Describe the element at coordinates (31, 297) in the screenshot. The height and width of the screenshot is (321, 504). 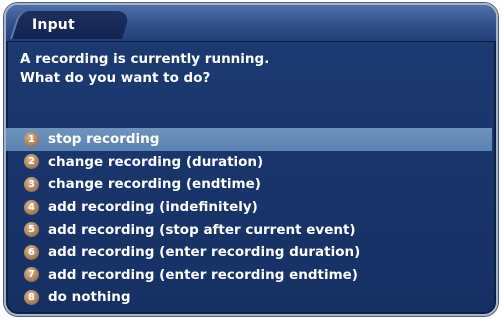
I see `number-badge-icon: 8` at that location.